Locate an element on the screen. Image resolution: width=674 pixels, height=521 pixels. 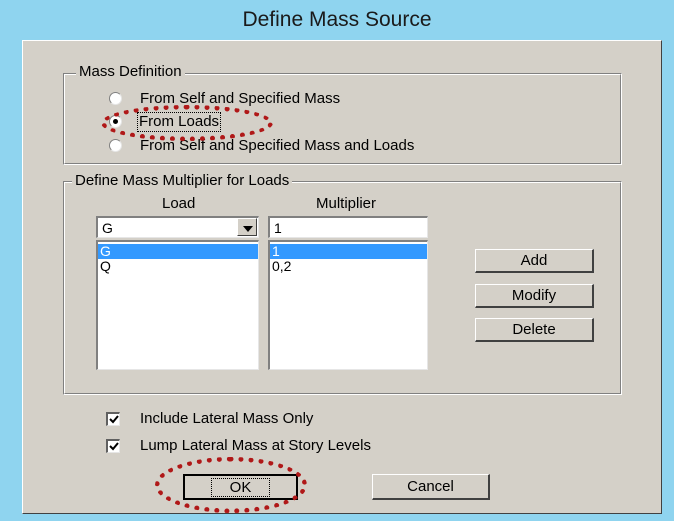
delete-button: Delete is located at coordinates (534, 330).